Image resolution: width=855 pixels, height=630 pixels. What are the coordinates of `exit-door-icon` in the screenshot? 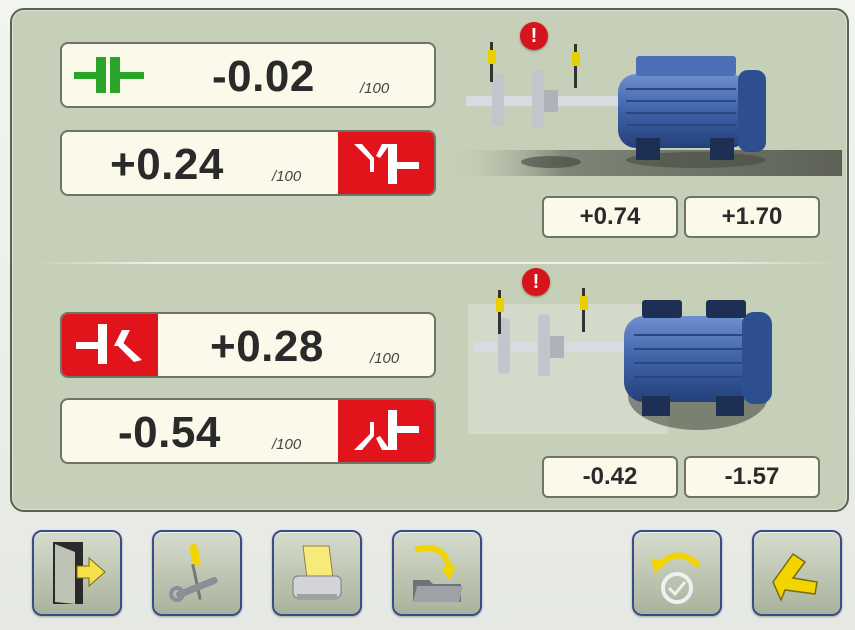 It's located at (79, 573).